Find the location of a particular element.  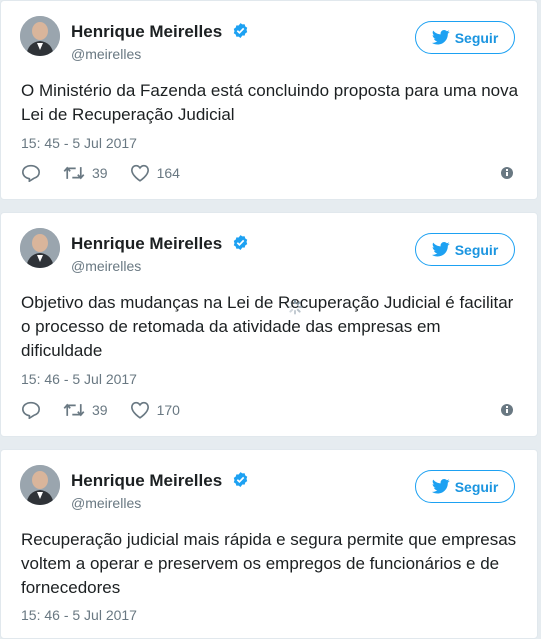

tweet-actions: 39 164 is located at coordinates (111, 173).